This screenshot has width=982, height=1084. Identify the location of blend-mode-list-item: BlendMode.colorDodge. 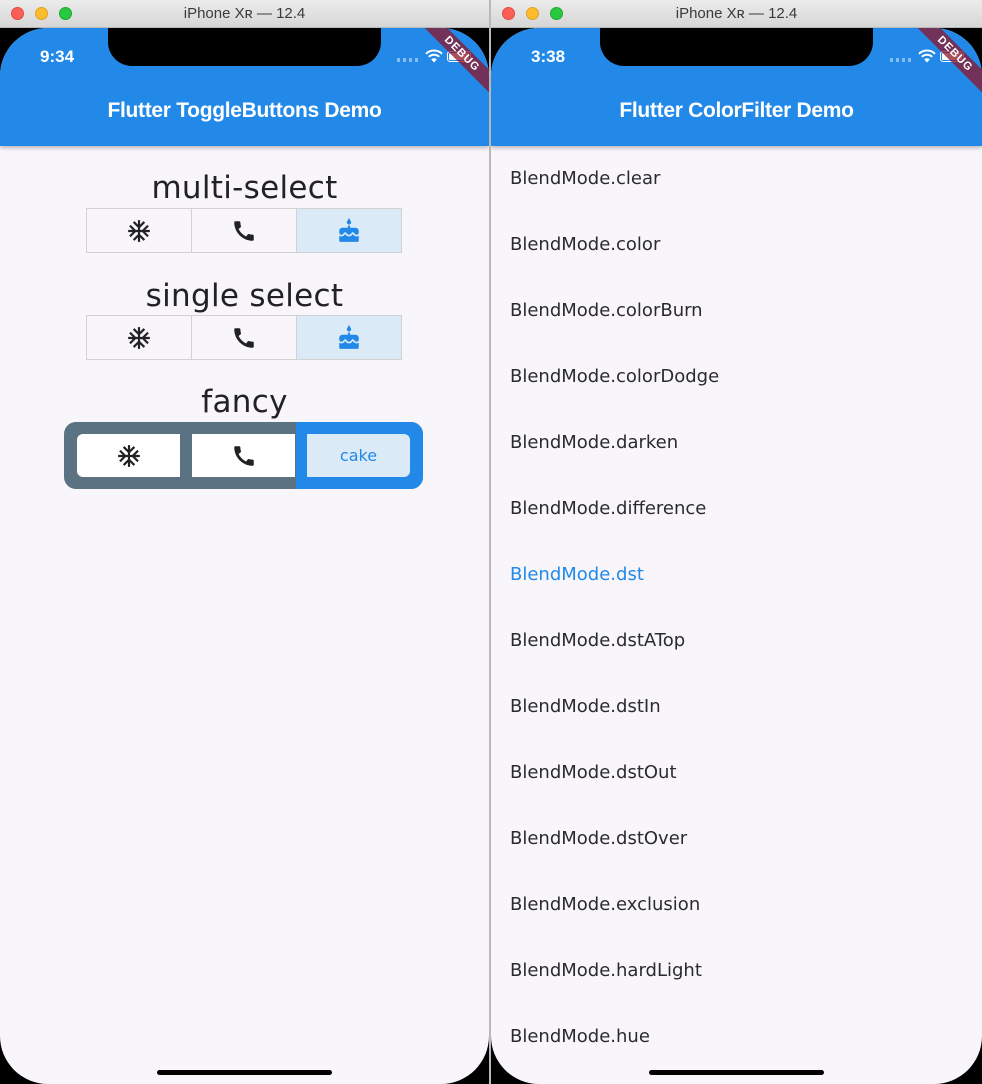
(736, 377).